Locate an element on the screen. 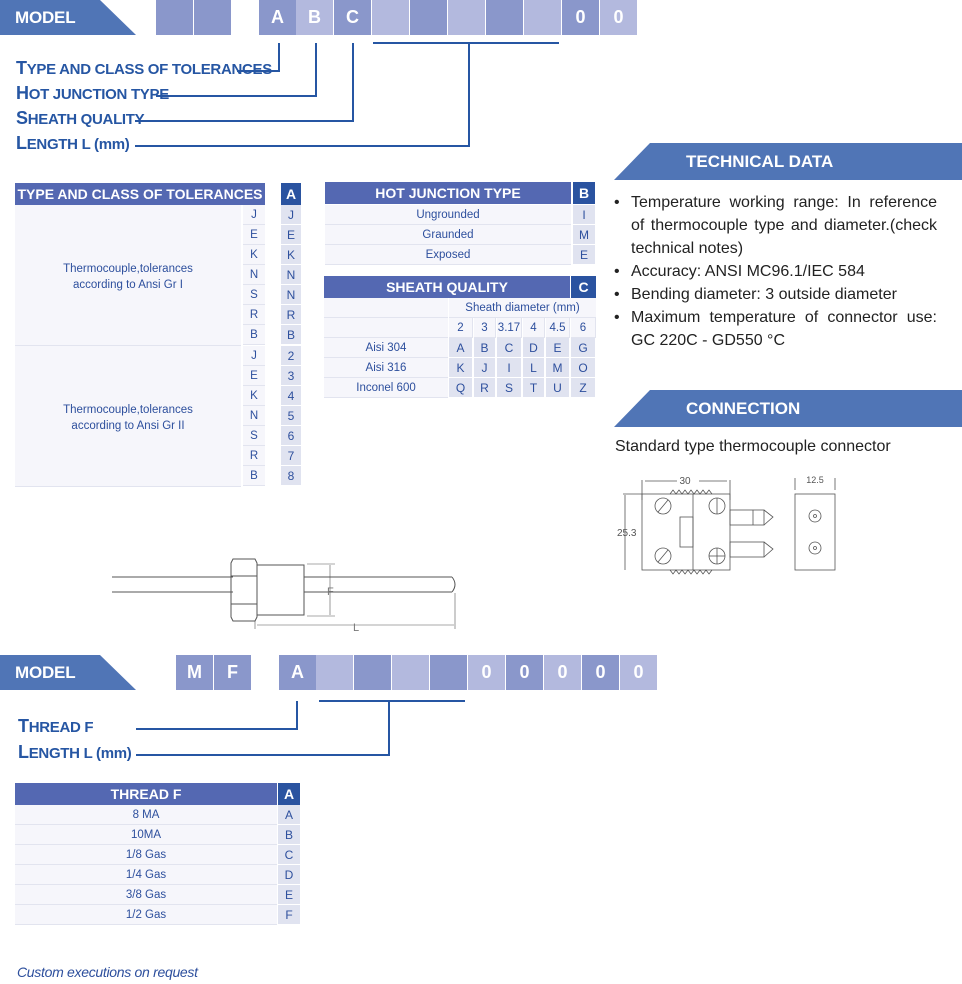 The image size is (962, 984). tolerance-code-cell: 5 is located at coordinates (291, 416).